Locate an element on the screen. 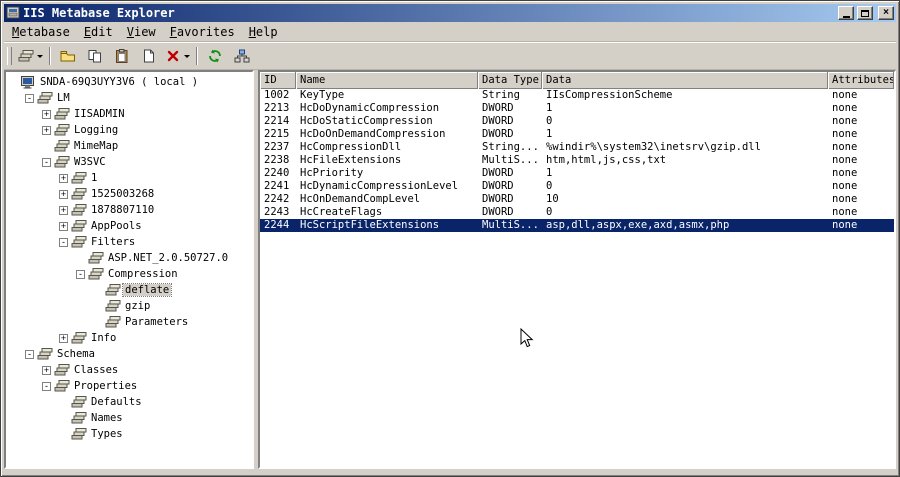 The height and width of the screenshot is (477, 900). cell: asp,dll,aspx,exe,axd,asmx,php is located at coordinates (638, 225).